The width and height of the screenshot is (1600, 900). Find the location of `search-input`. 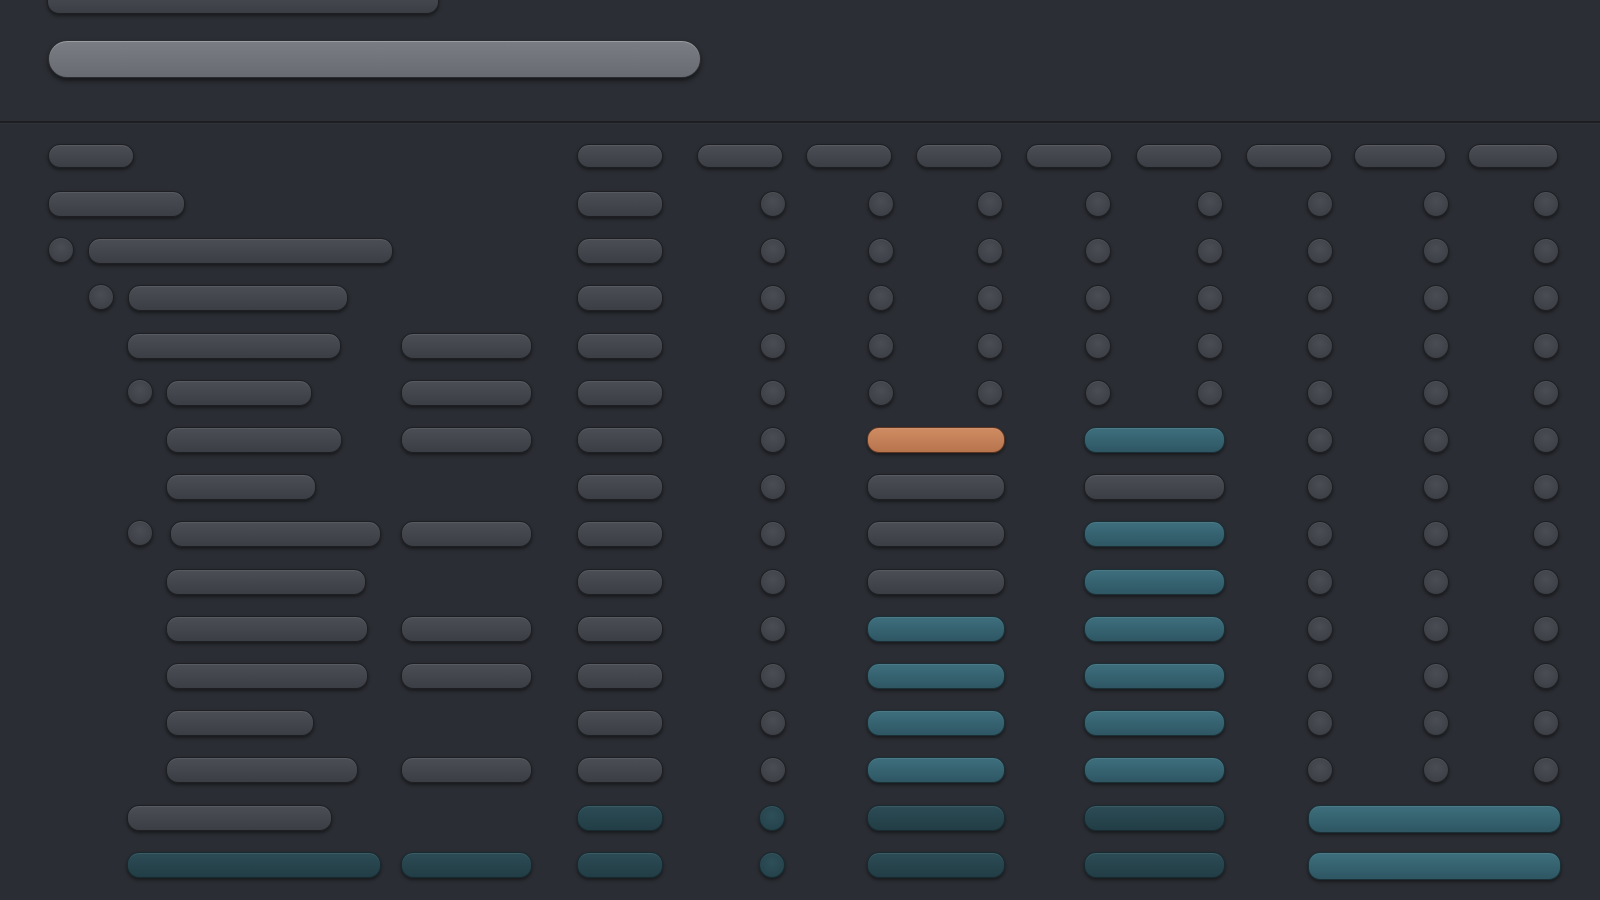

search-input is located at coordinates (374, 59).